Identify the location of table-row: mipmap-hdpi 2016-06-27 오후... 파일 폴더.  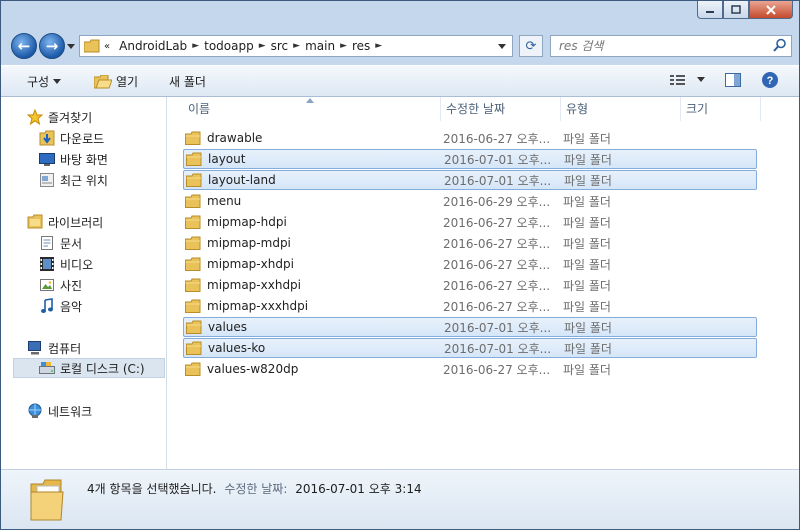
(470, 222).